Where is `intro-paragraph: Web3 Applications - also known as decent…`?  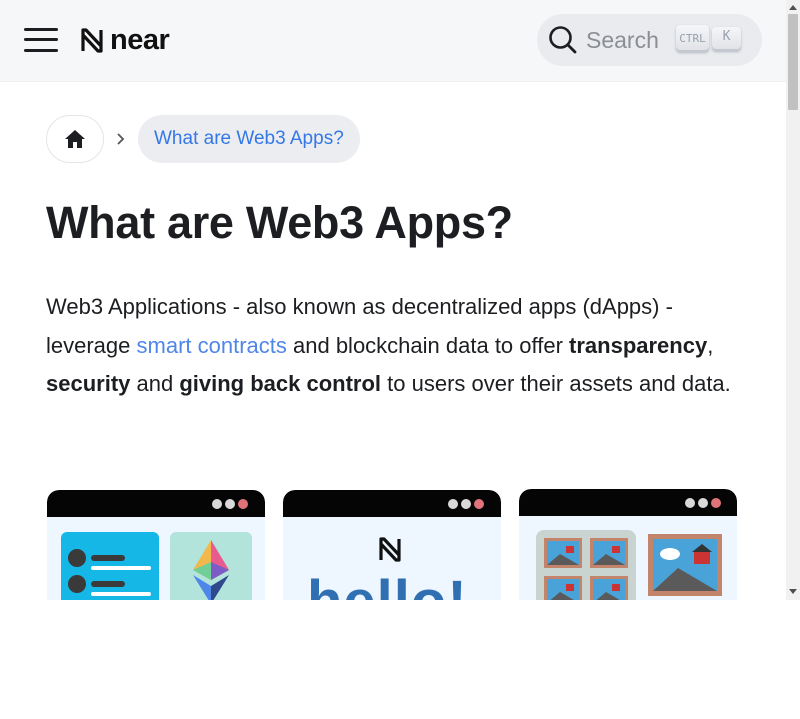
intro-paragraph: Web3 Applications - also known as decent… is located at coordinates (396, 346).